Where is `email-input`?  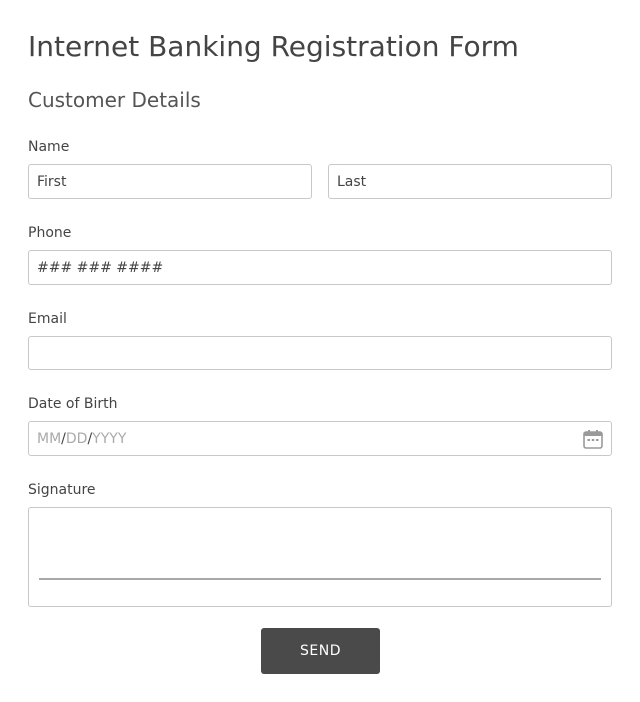
email-input is located at coordinates (320, 353).